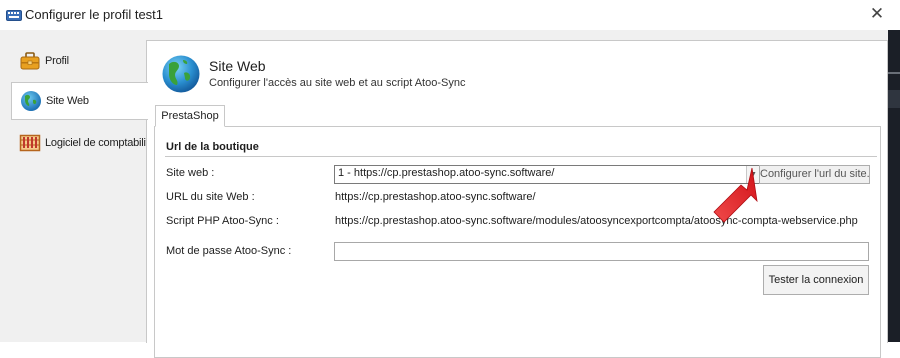  Describe the element at coordinates (30, 61) in the screenshot. I see `briefcase-icon` at that location.